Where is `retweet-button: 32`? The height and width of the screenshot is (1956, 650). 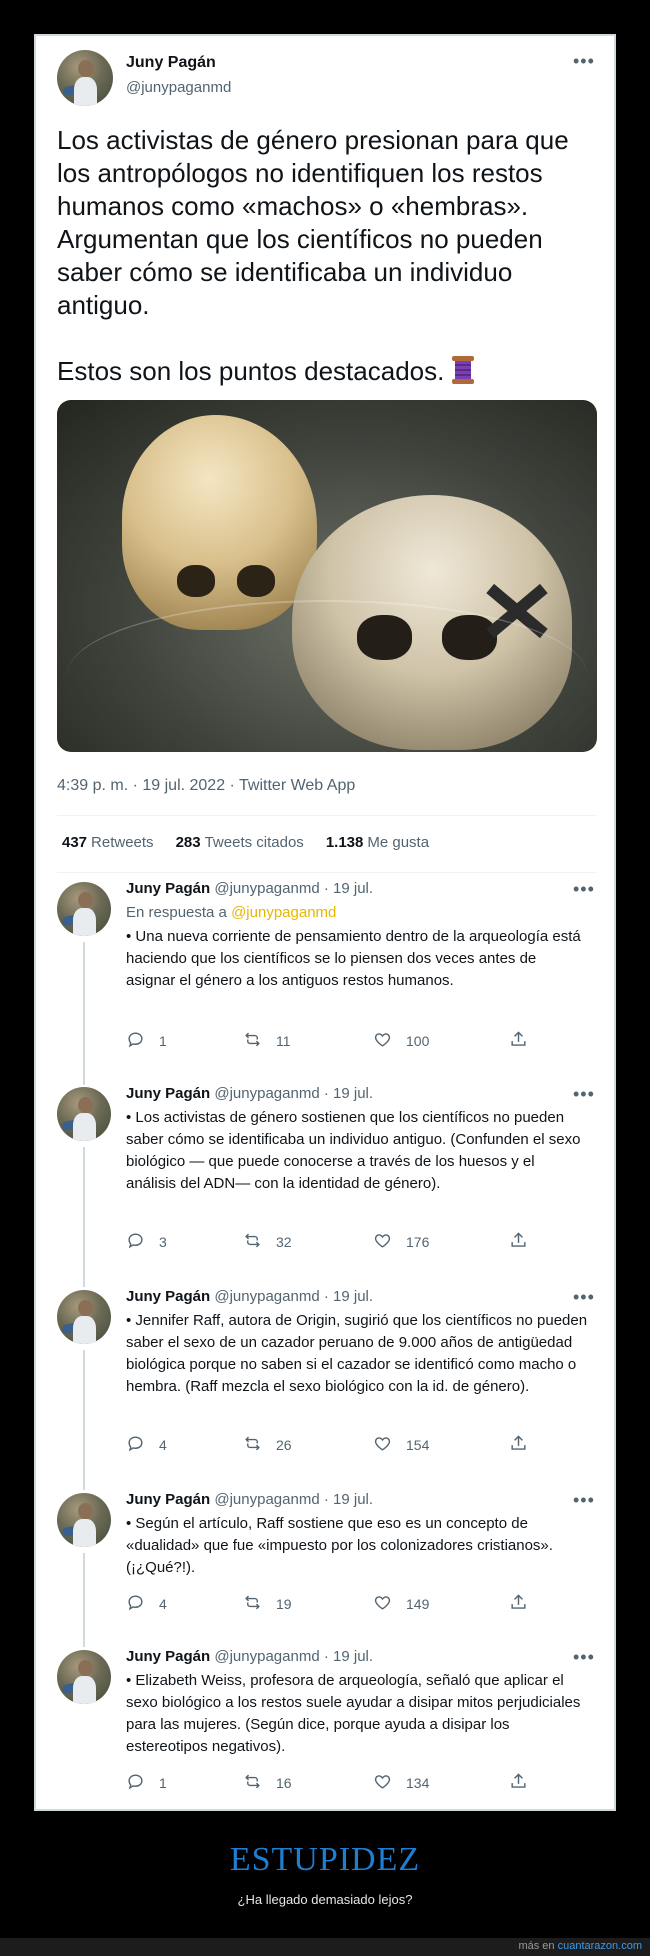
retweet-button: 32 is located at coordinates (267, 1242).